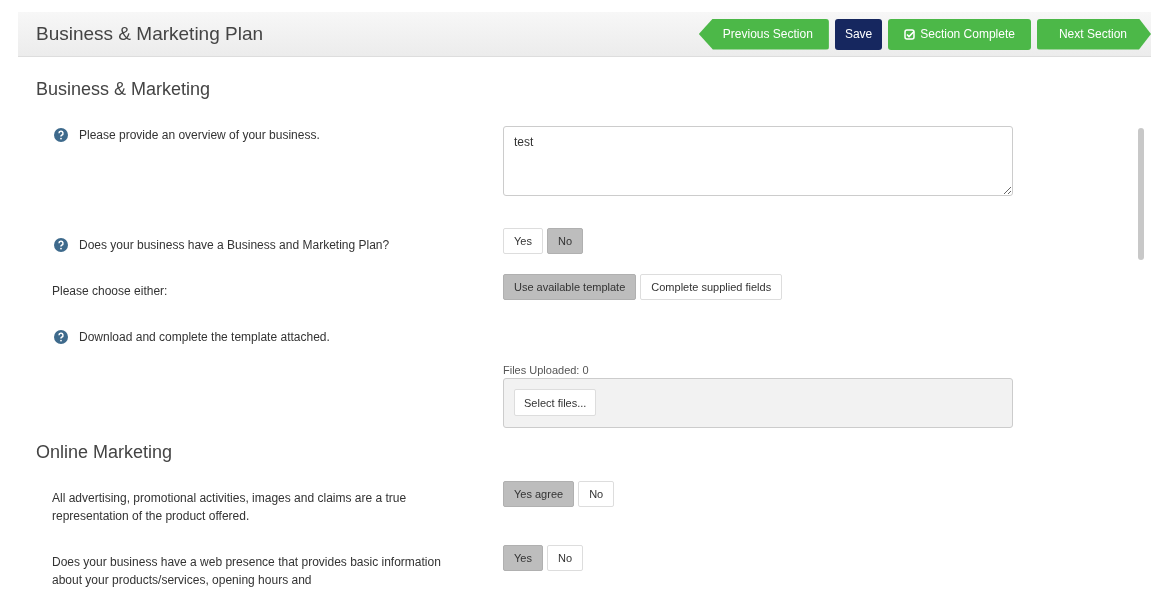 The image size is (1151, 606). What do you see at coordinates (546, 370) in the screenshot?
I see `files-count: Files Uploaded: 0` at bounding box center [546, 370].